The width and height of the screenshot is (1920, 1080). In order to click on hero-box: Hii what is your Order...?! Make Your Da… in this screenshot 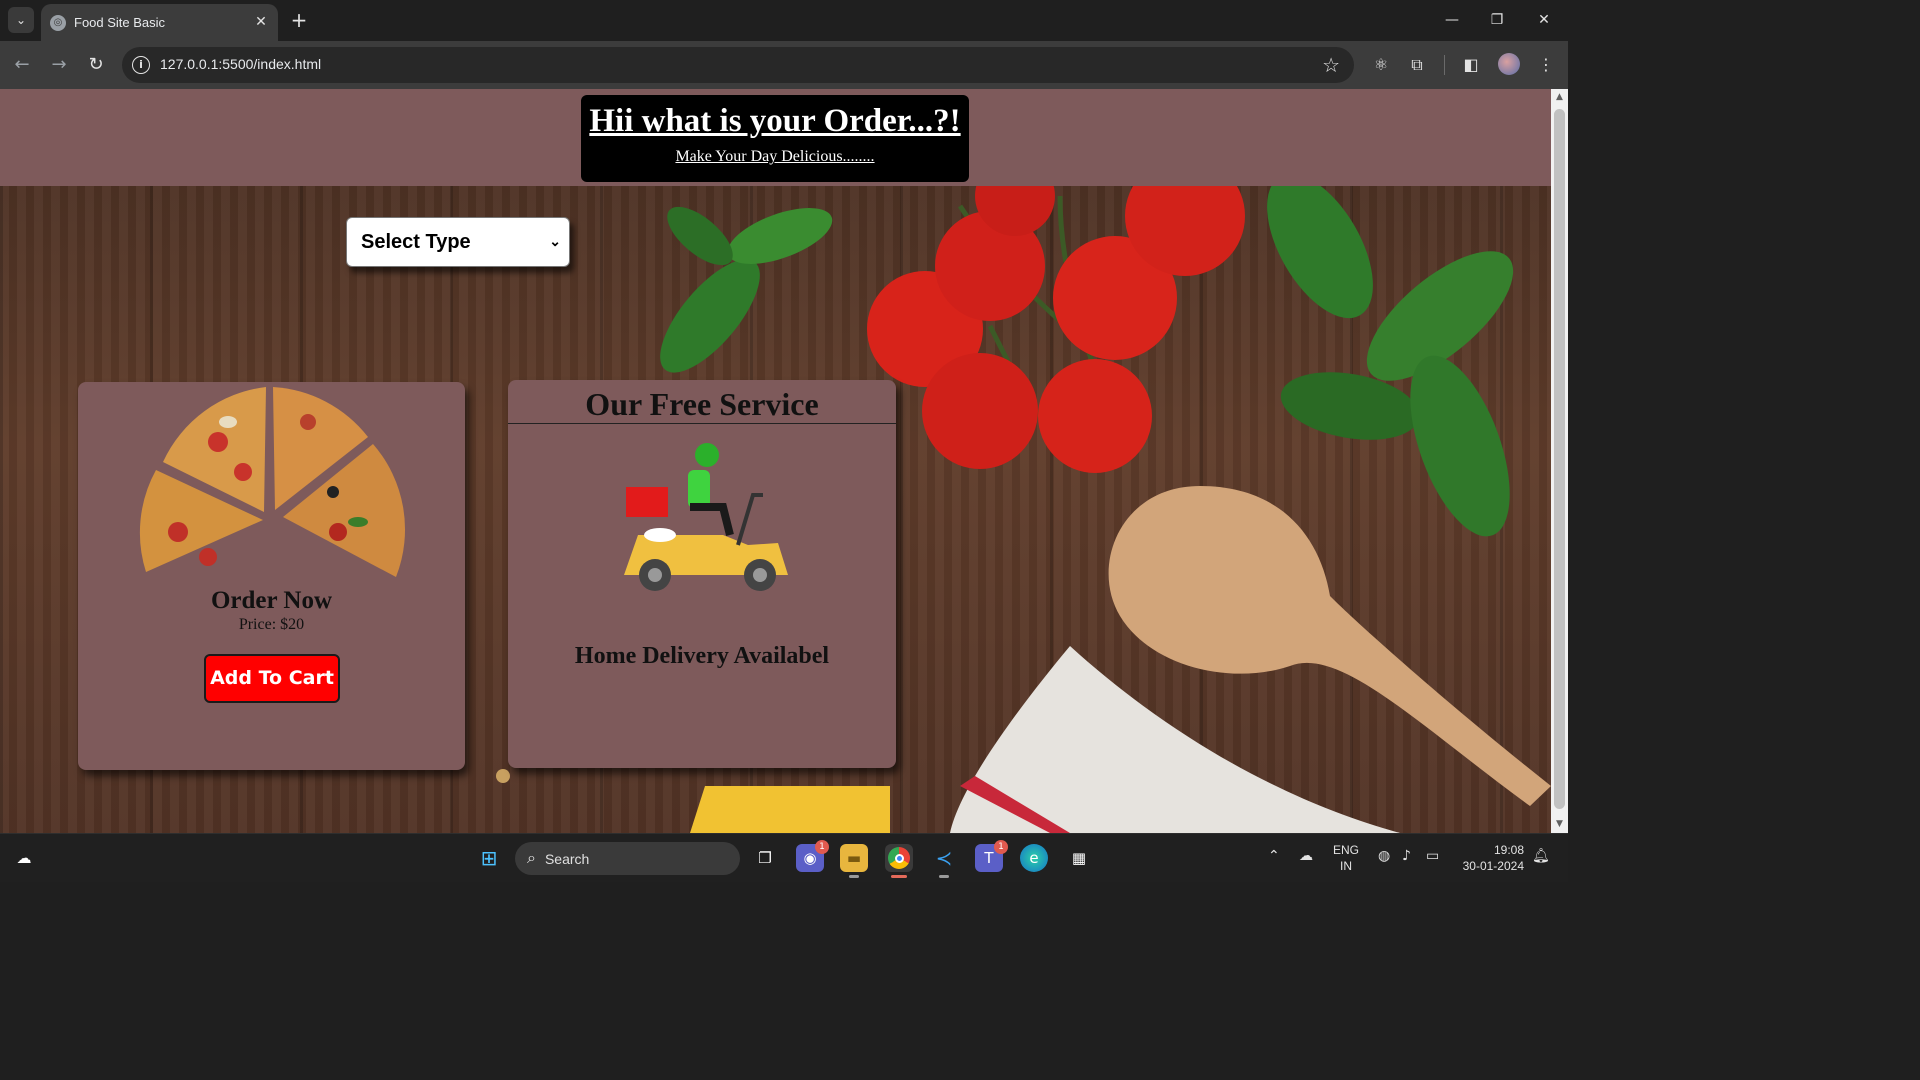, I will do `click(775, 138)`.